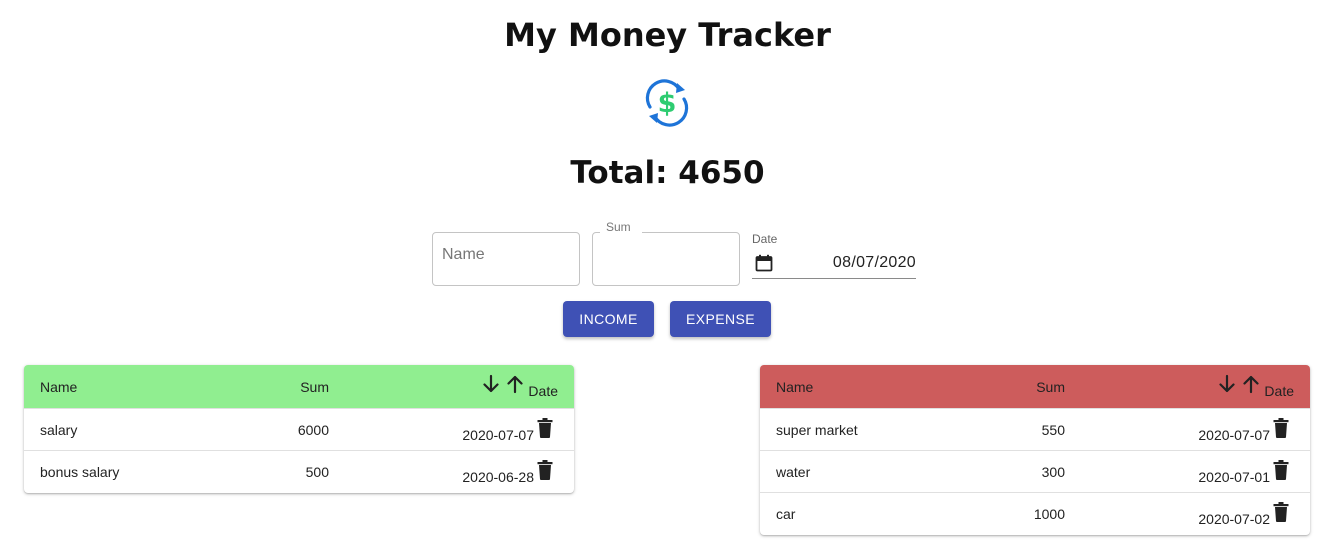 This screenshot has width=1335, height=556. I want to click on income-button: INCOME, so click(608, 319).